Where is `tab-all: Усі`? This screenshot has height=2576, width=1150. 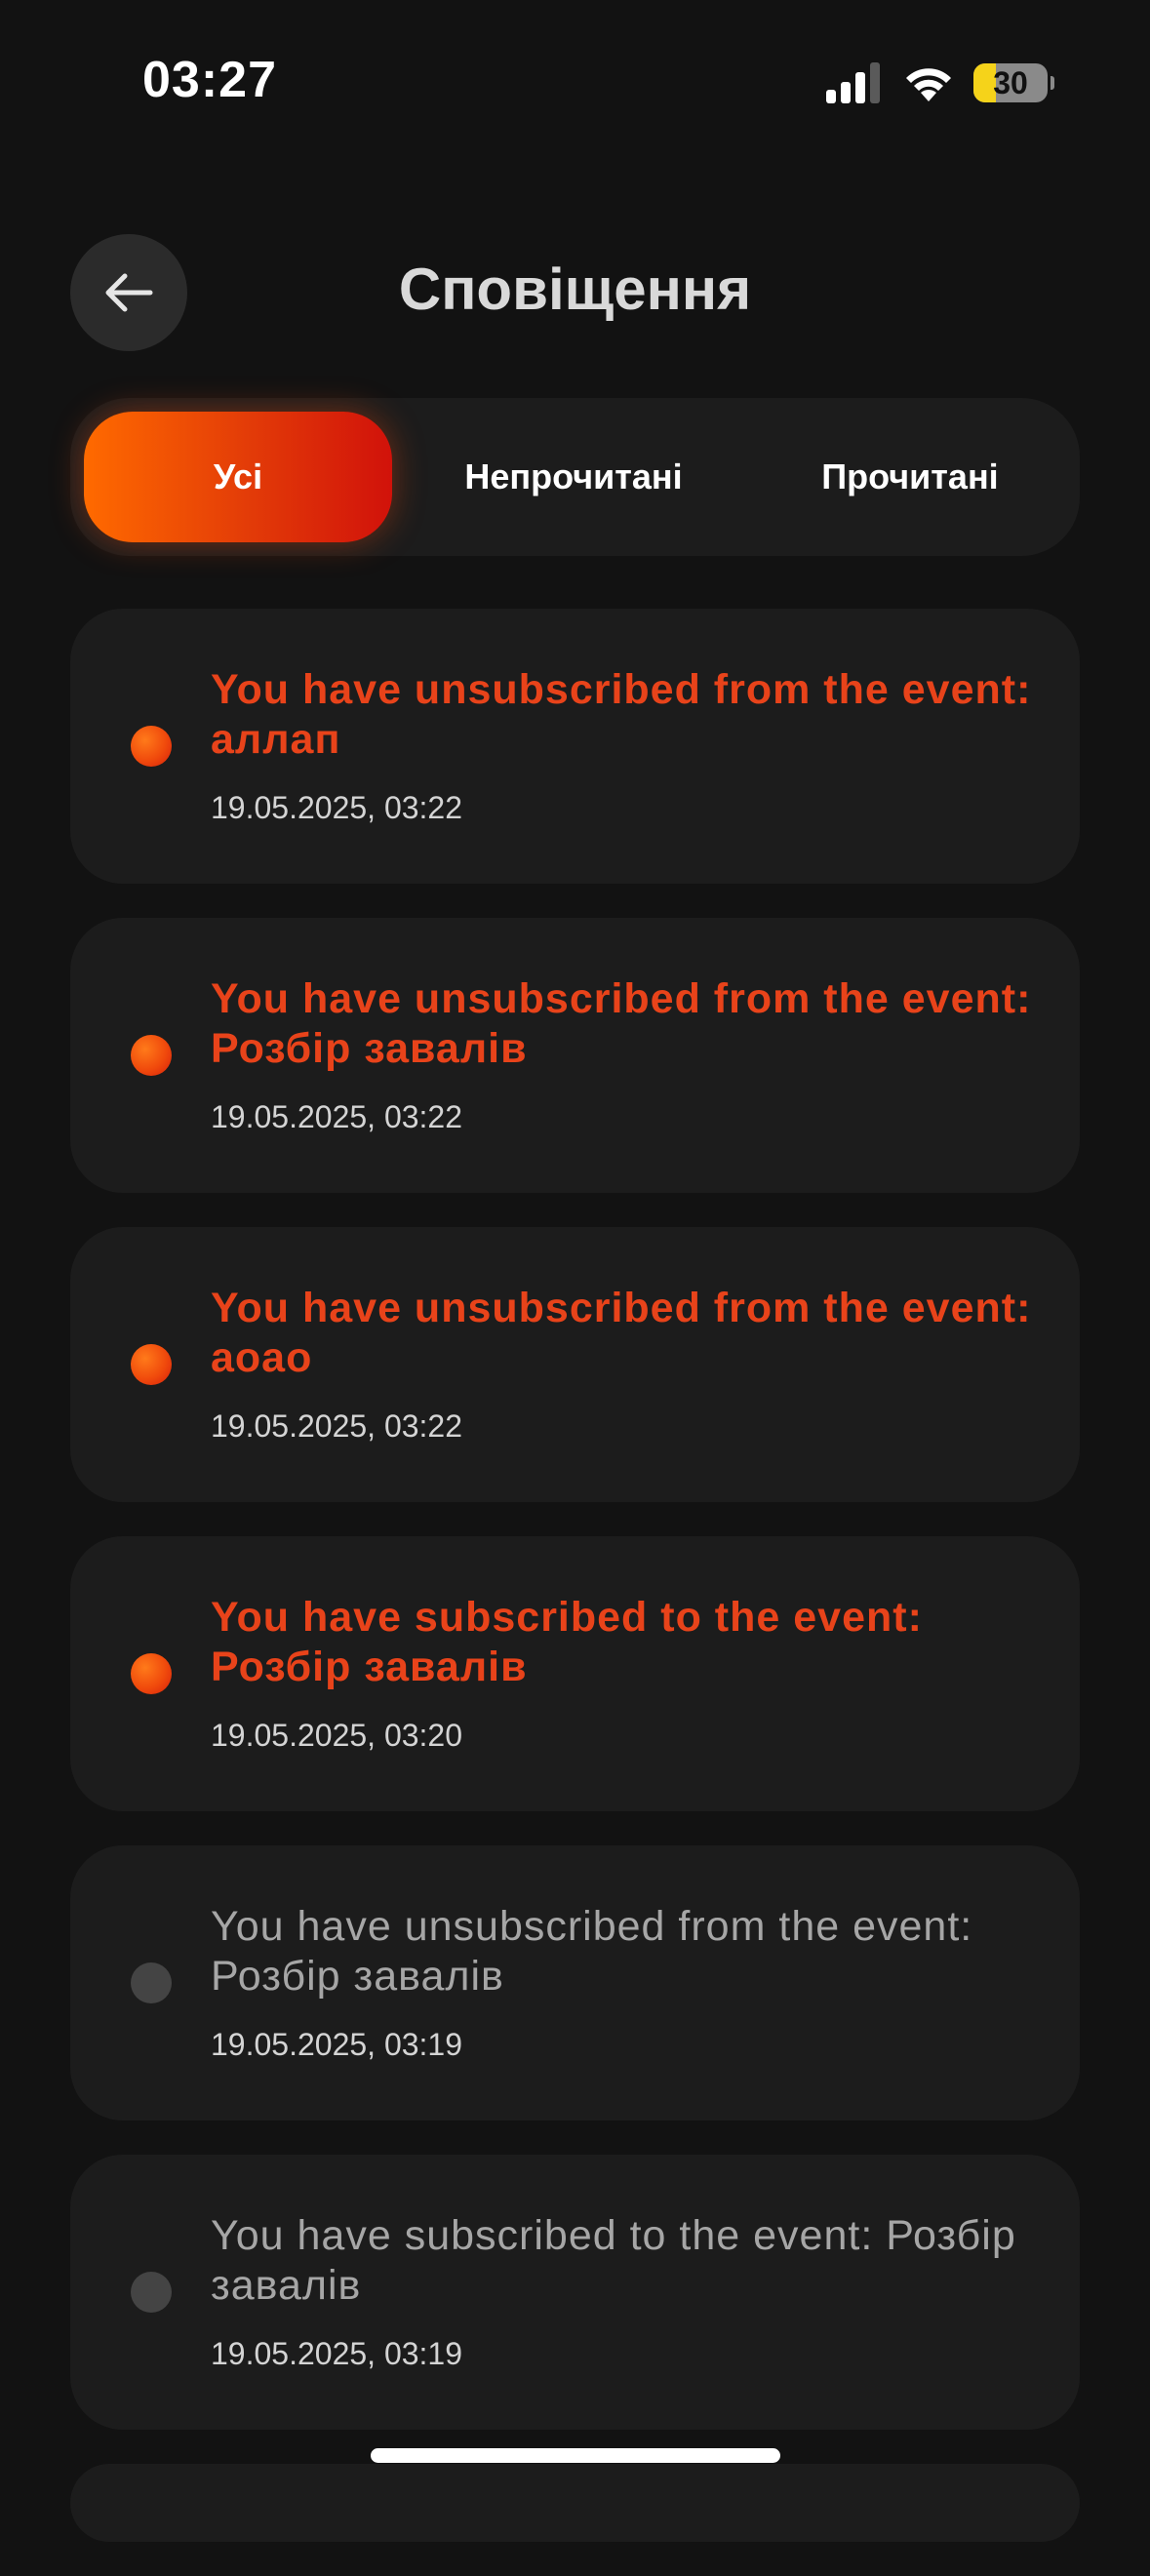 tab-all: Усі is located at coordinates (238, 477).